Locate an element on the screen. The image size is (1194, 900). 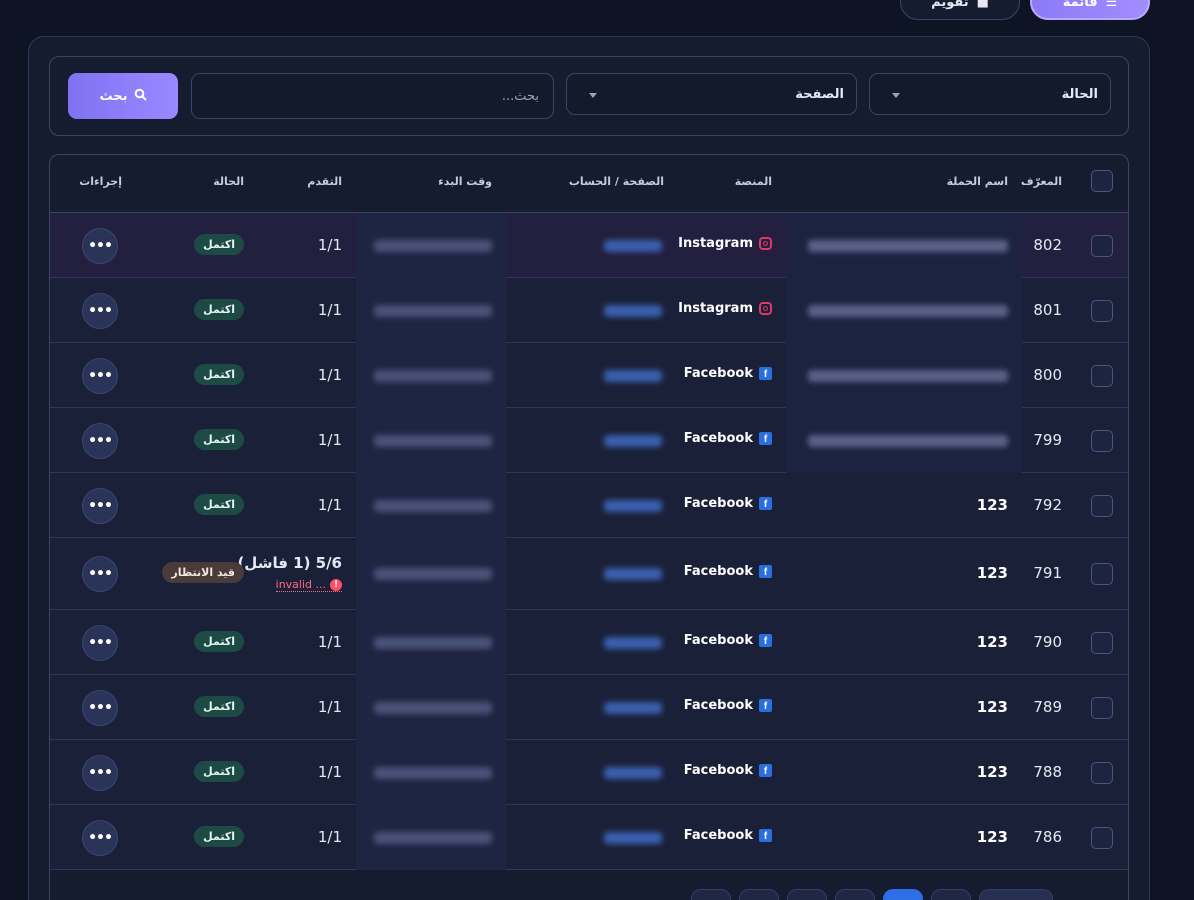
status-filter-select: الحالة is located at coordinates (990, 94).